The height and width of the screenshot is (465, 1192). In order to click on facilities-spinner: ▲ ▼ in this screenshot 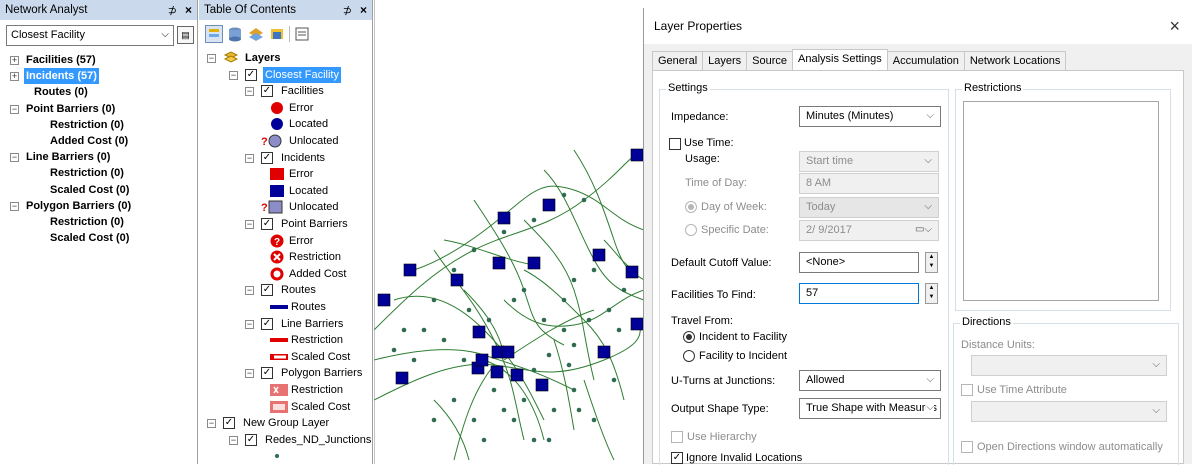, I will do `click(931, 293)`.